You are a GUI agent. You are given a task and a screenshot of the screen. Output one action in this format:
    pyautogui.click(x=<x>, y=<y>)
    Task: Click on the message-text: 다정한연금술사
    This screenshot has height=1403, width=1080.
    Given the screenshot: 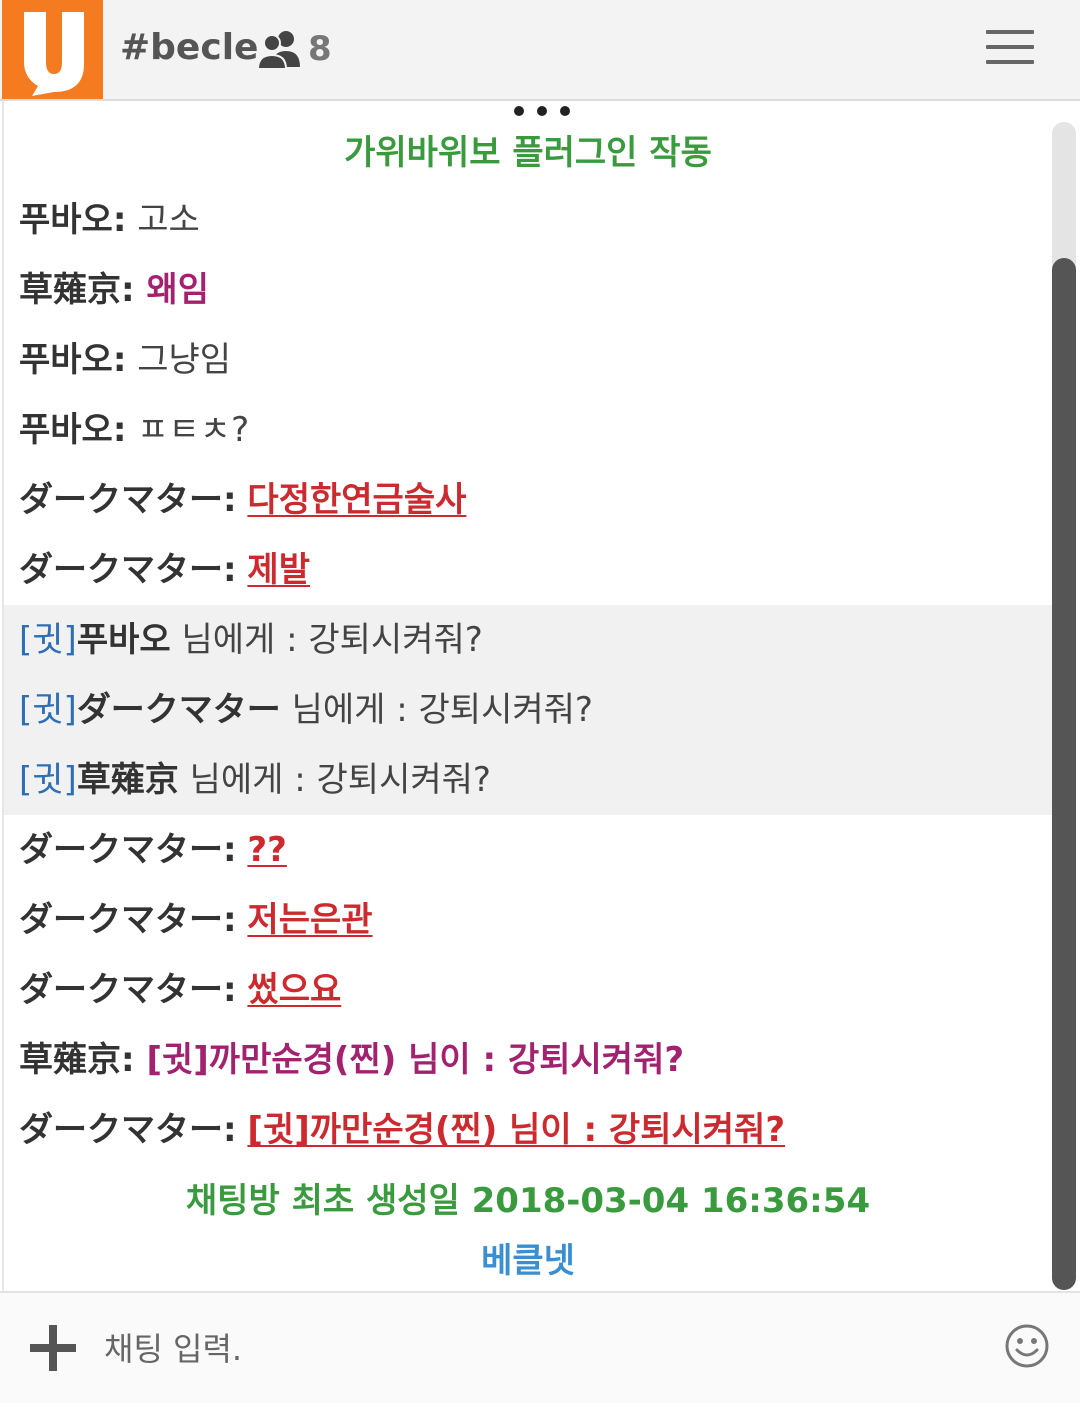 What is the action you would take?
    pyautogui.click(x=357, y=500)
    